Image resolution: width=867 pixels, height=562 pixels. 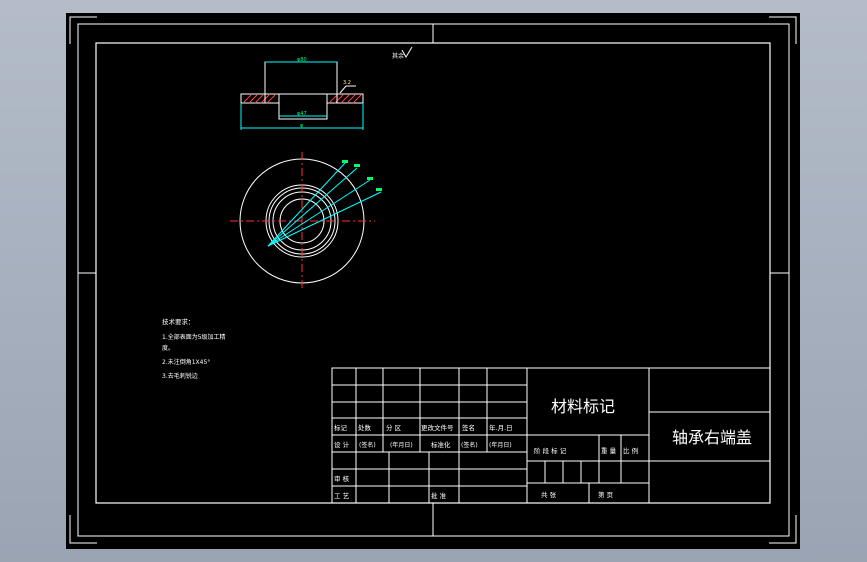 What do you see at coordinates (437, 427) in the screenshot?
I see `label-change-doc: 更改文件号` at bounding box center [437, 427].